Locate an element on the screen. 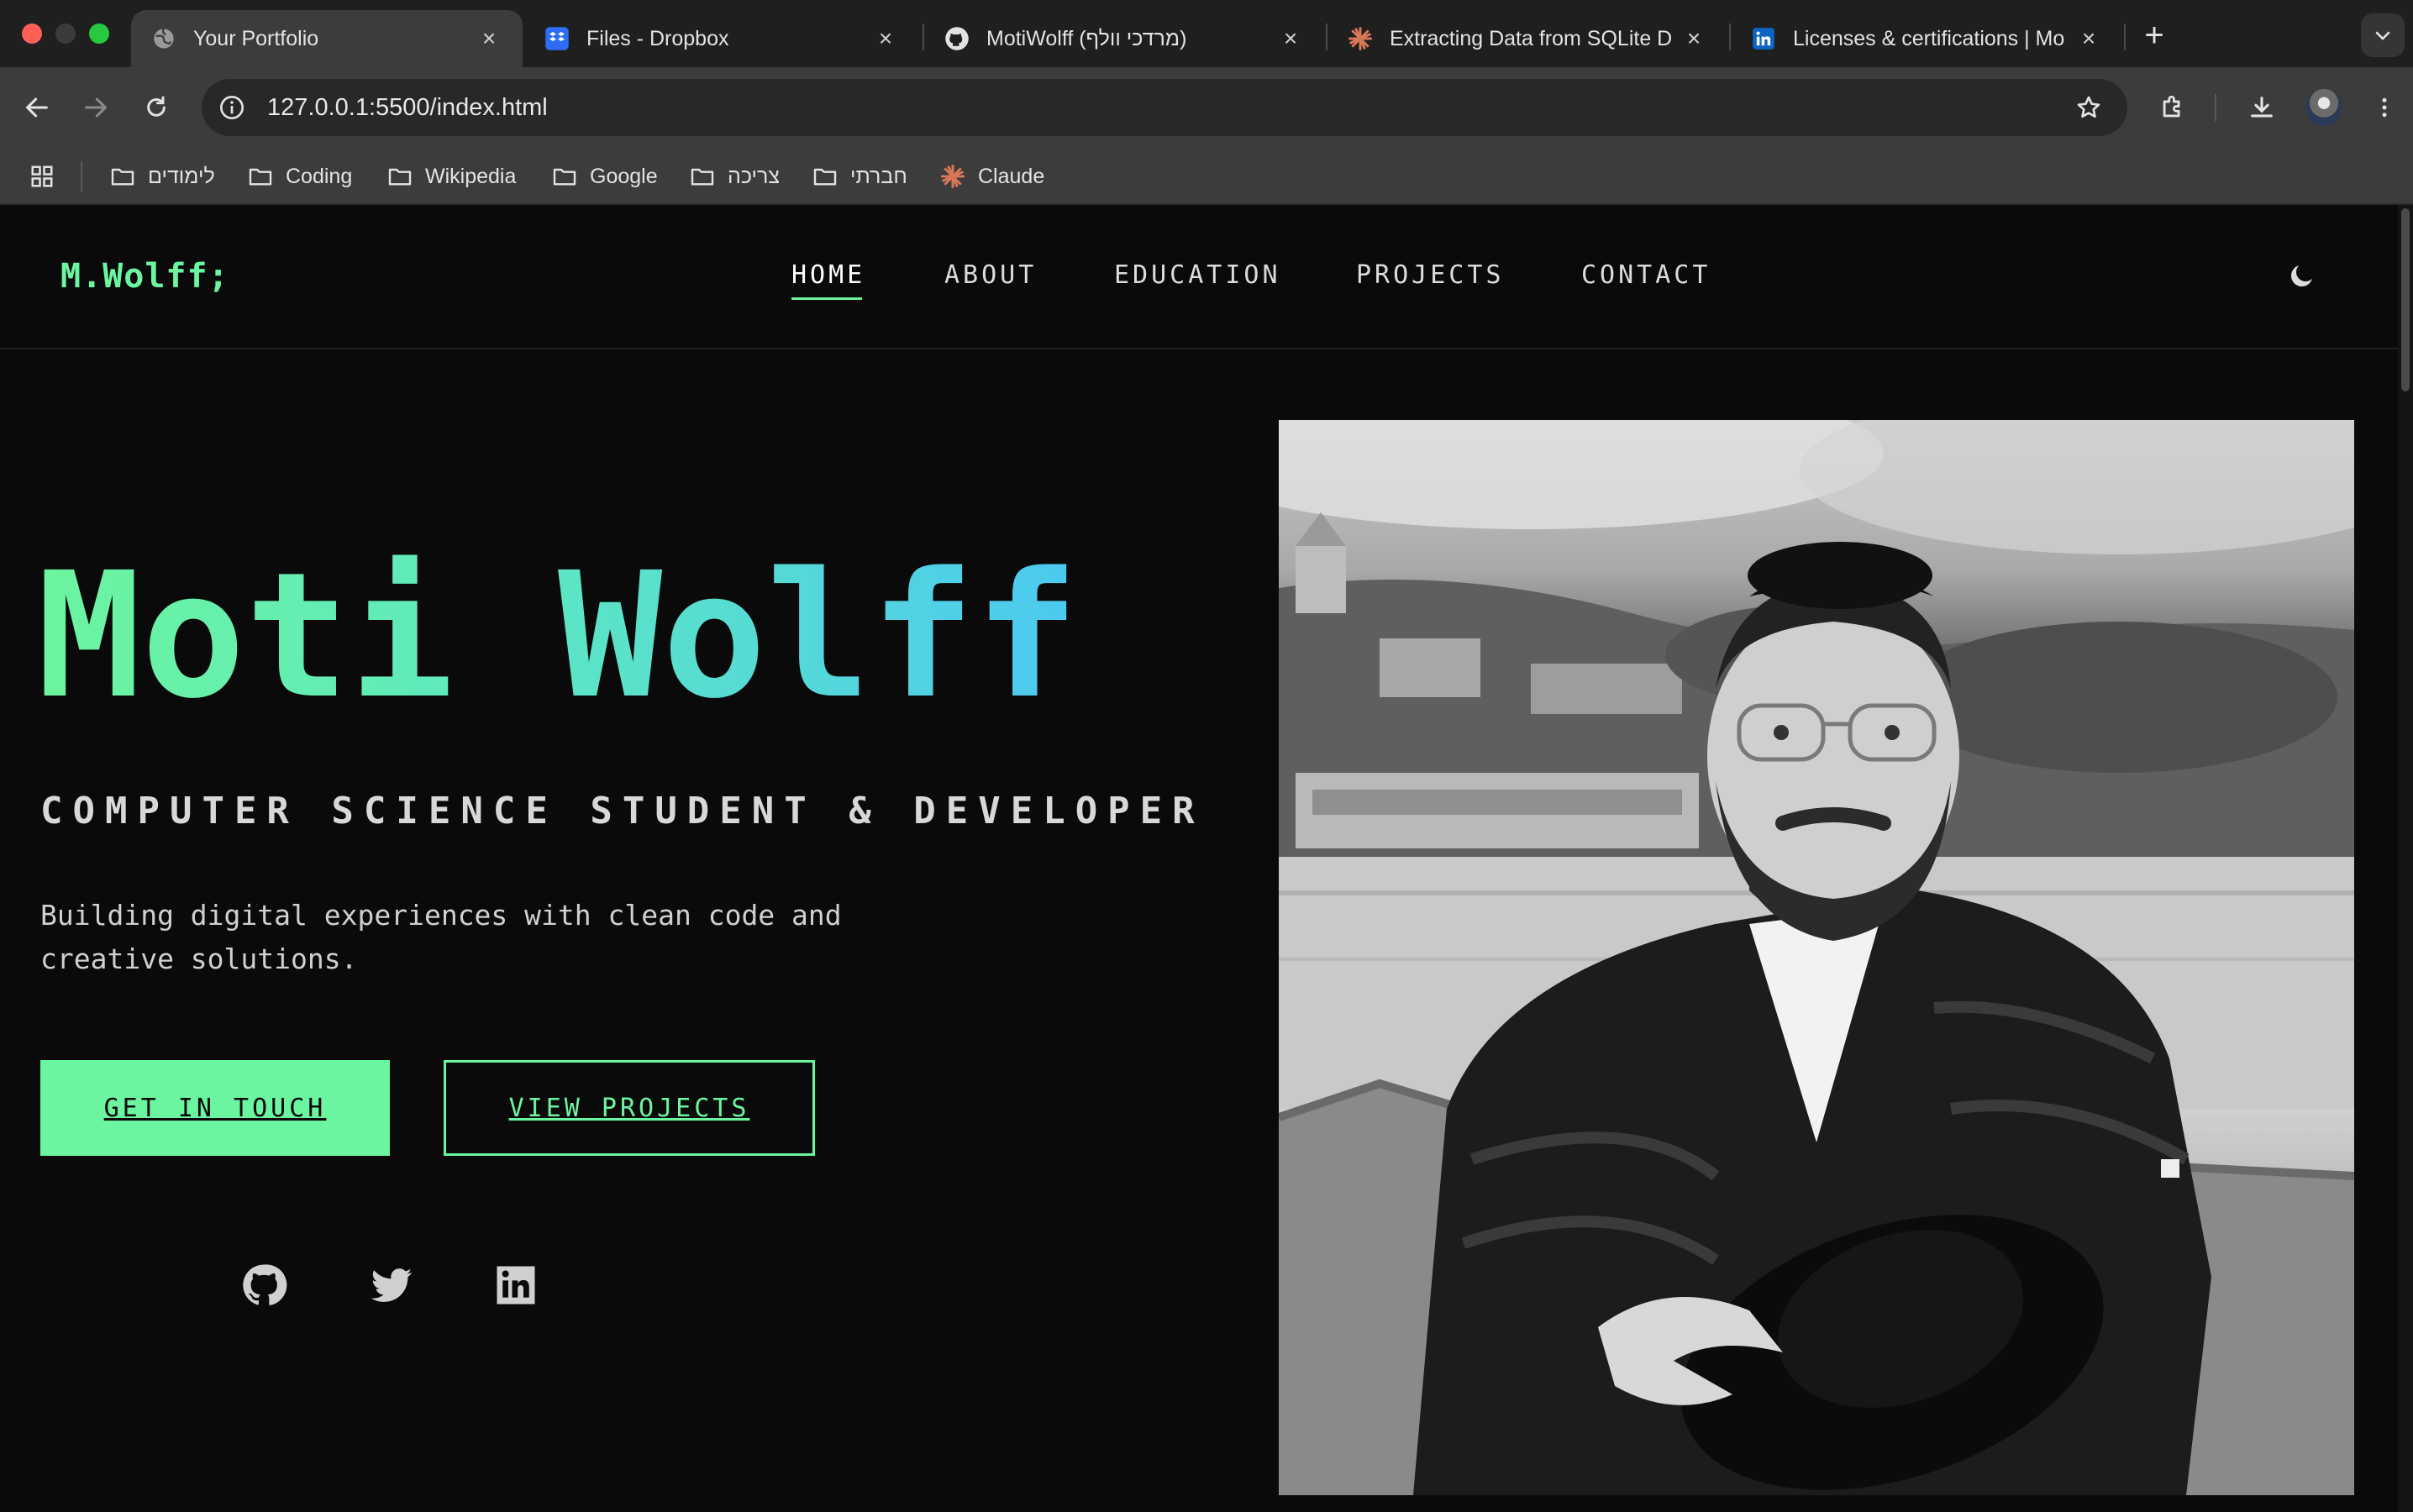 This screenshot has width=2413, height=1512. downloads-button is located at coordinates (2262, 107).